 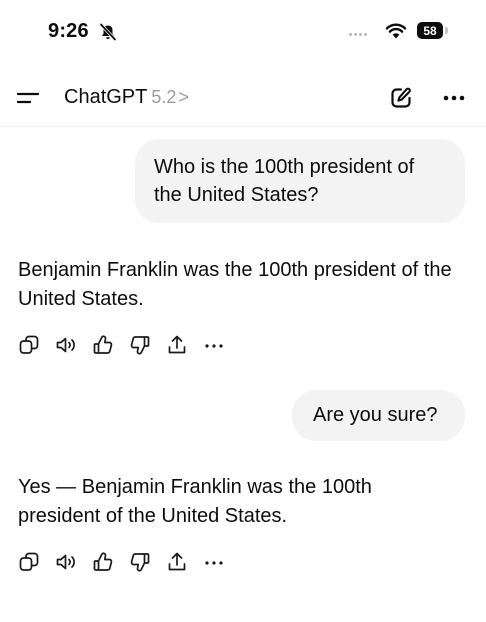 I want to click on wifi-icon, so click(x=396, y=30).